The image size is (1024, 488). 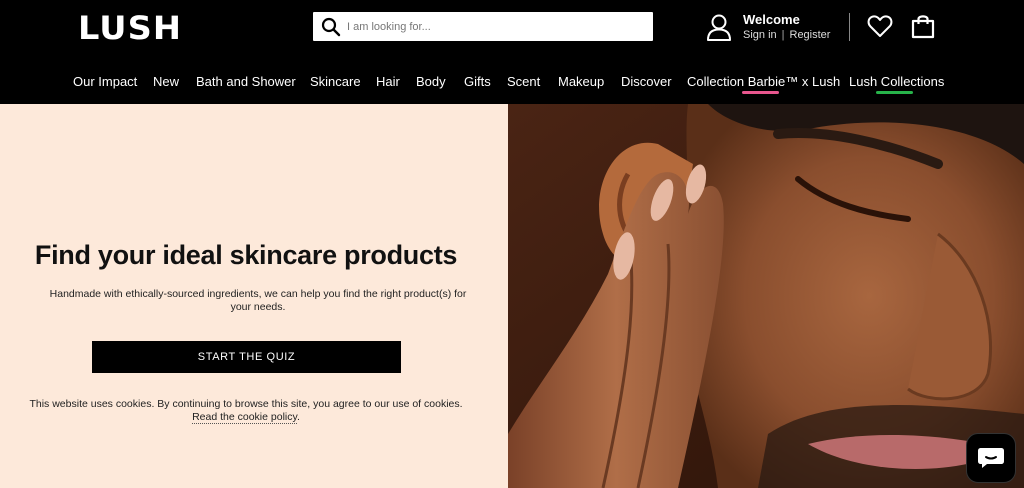 I want to click on heart-icon, so click(x=880, y=26).